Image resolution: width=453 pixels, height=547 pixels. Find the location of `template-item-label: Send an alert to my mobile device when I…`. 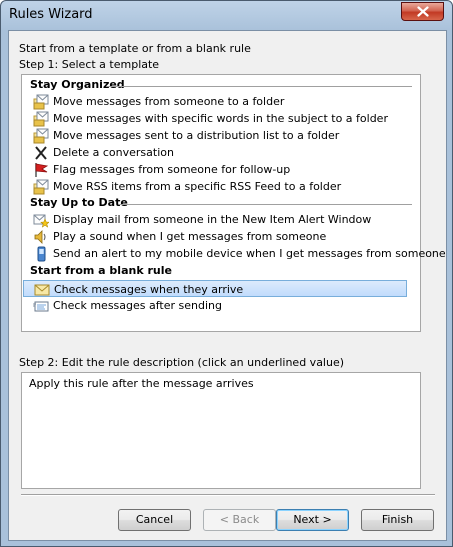

template-item-label: Send an alert to my mobile device when I… is located at coordinates (249, 253).